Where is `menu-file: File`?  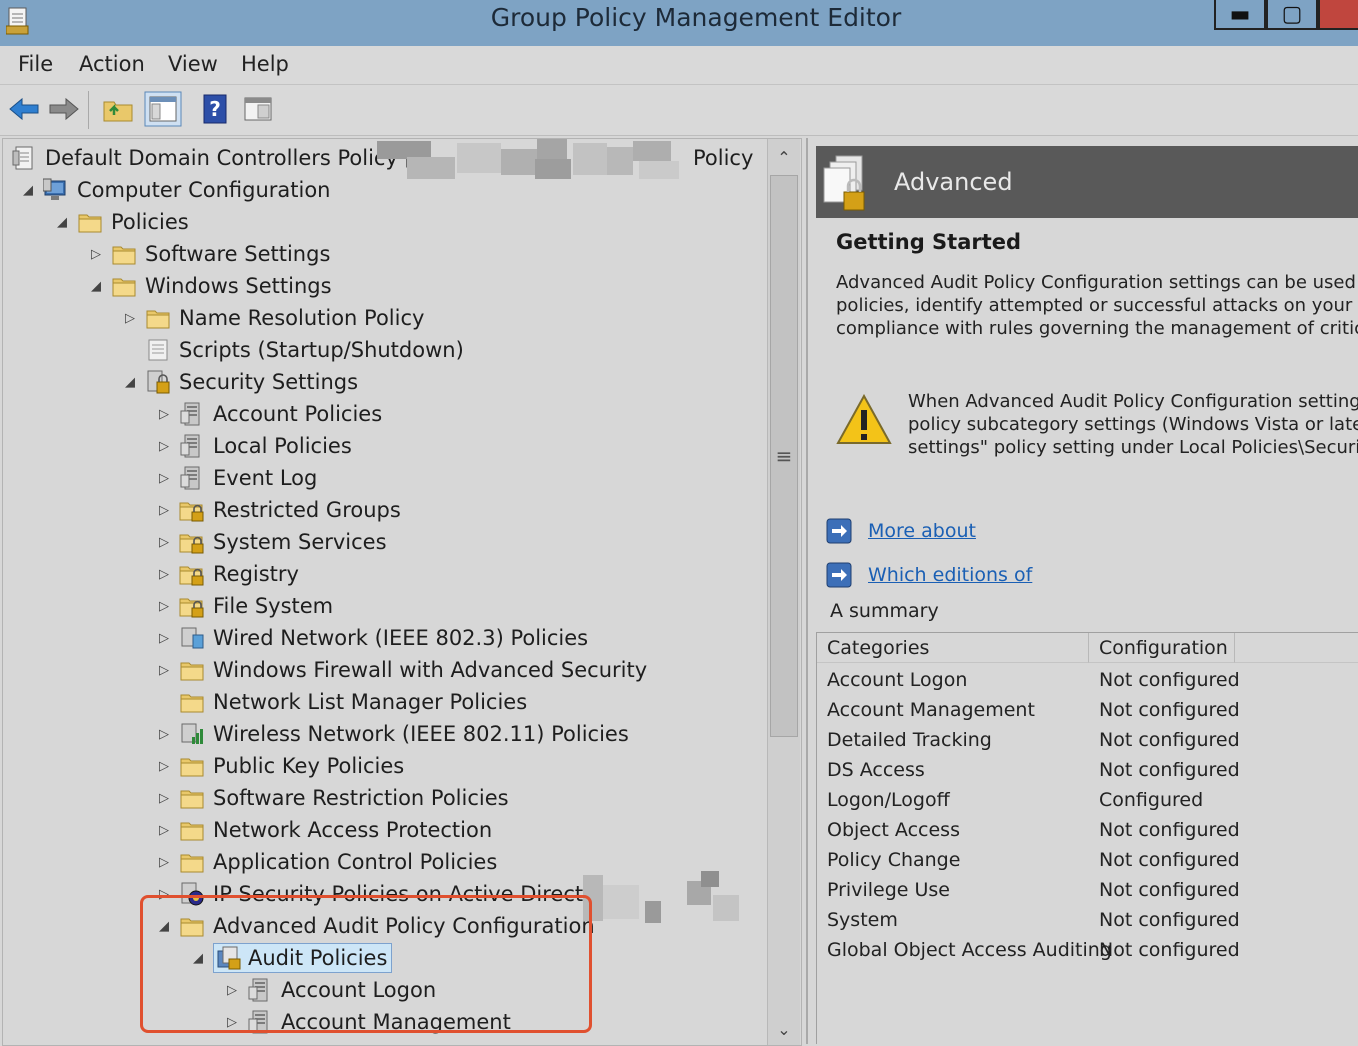 menu-file: File is located at coordinates (35, 64).